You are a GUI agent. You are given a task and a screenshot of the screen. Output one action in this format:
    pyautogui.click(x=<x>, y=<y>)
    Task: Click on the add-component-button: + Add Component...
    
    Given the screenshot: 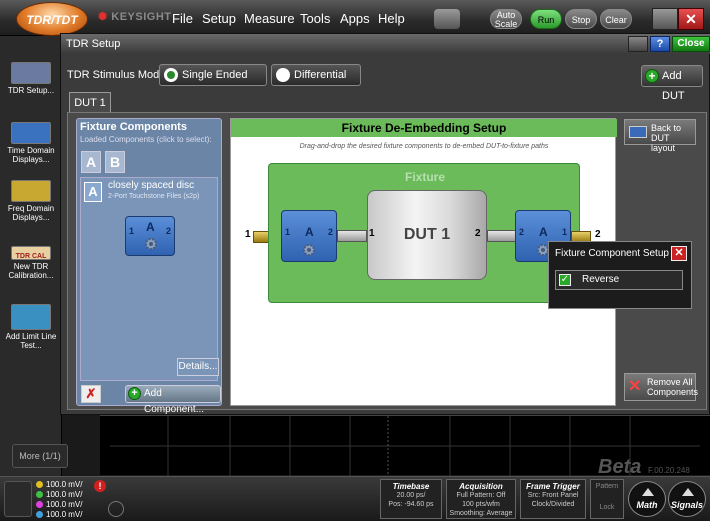 What is the action you would take?
    pyautogui.click(x=173, y=400)
    